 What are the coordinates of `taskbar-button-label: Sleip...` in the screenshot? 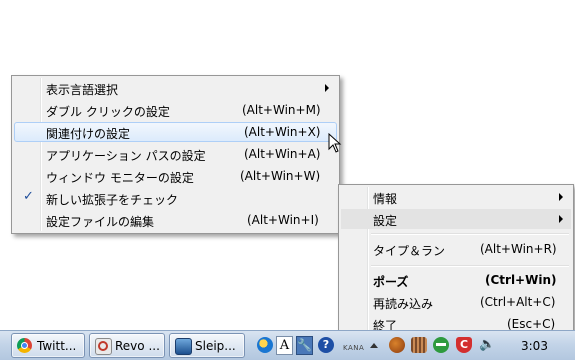 It's located at (215, 346).